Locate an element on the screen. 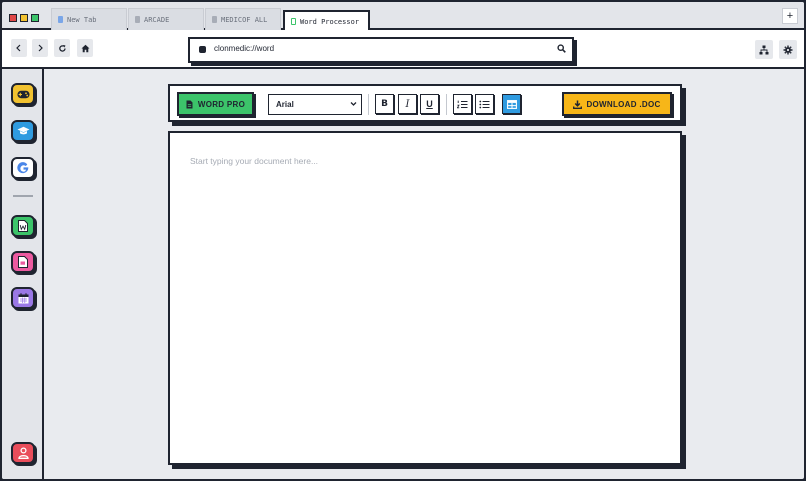 The width and height of the screenshot is (806, 481). window-controls is located at coordinates (24, 18).